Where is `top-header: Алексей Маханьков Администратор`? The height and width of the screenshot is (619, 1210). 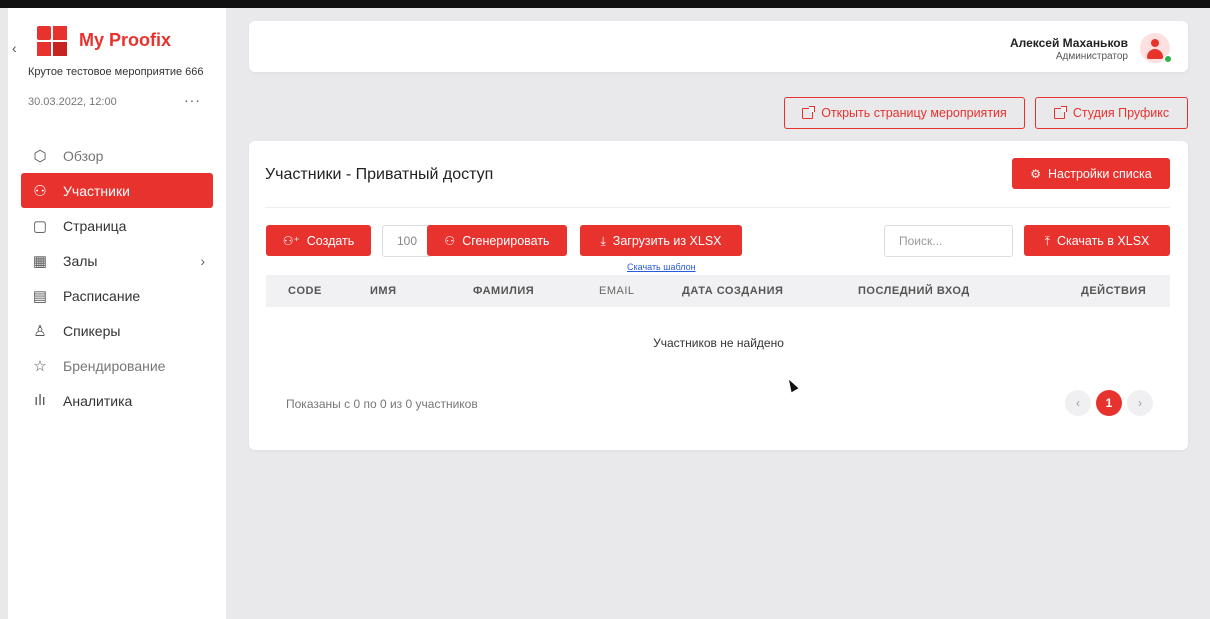
top-header: Алексей Маханьков Администратор is located at coordinates (718, 46).